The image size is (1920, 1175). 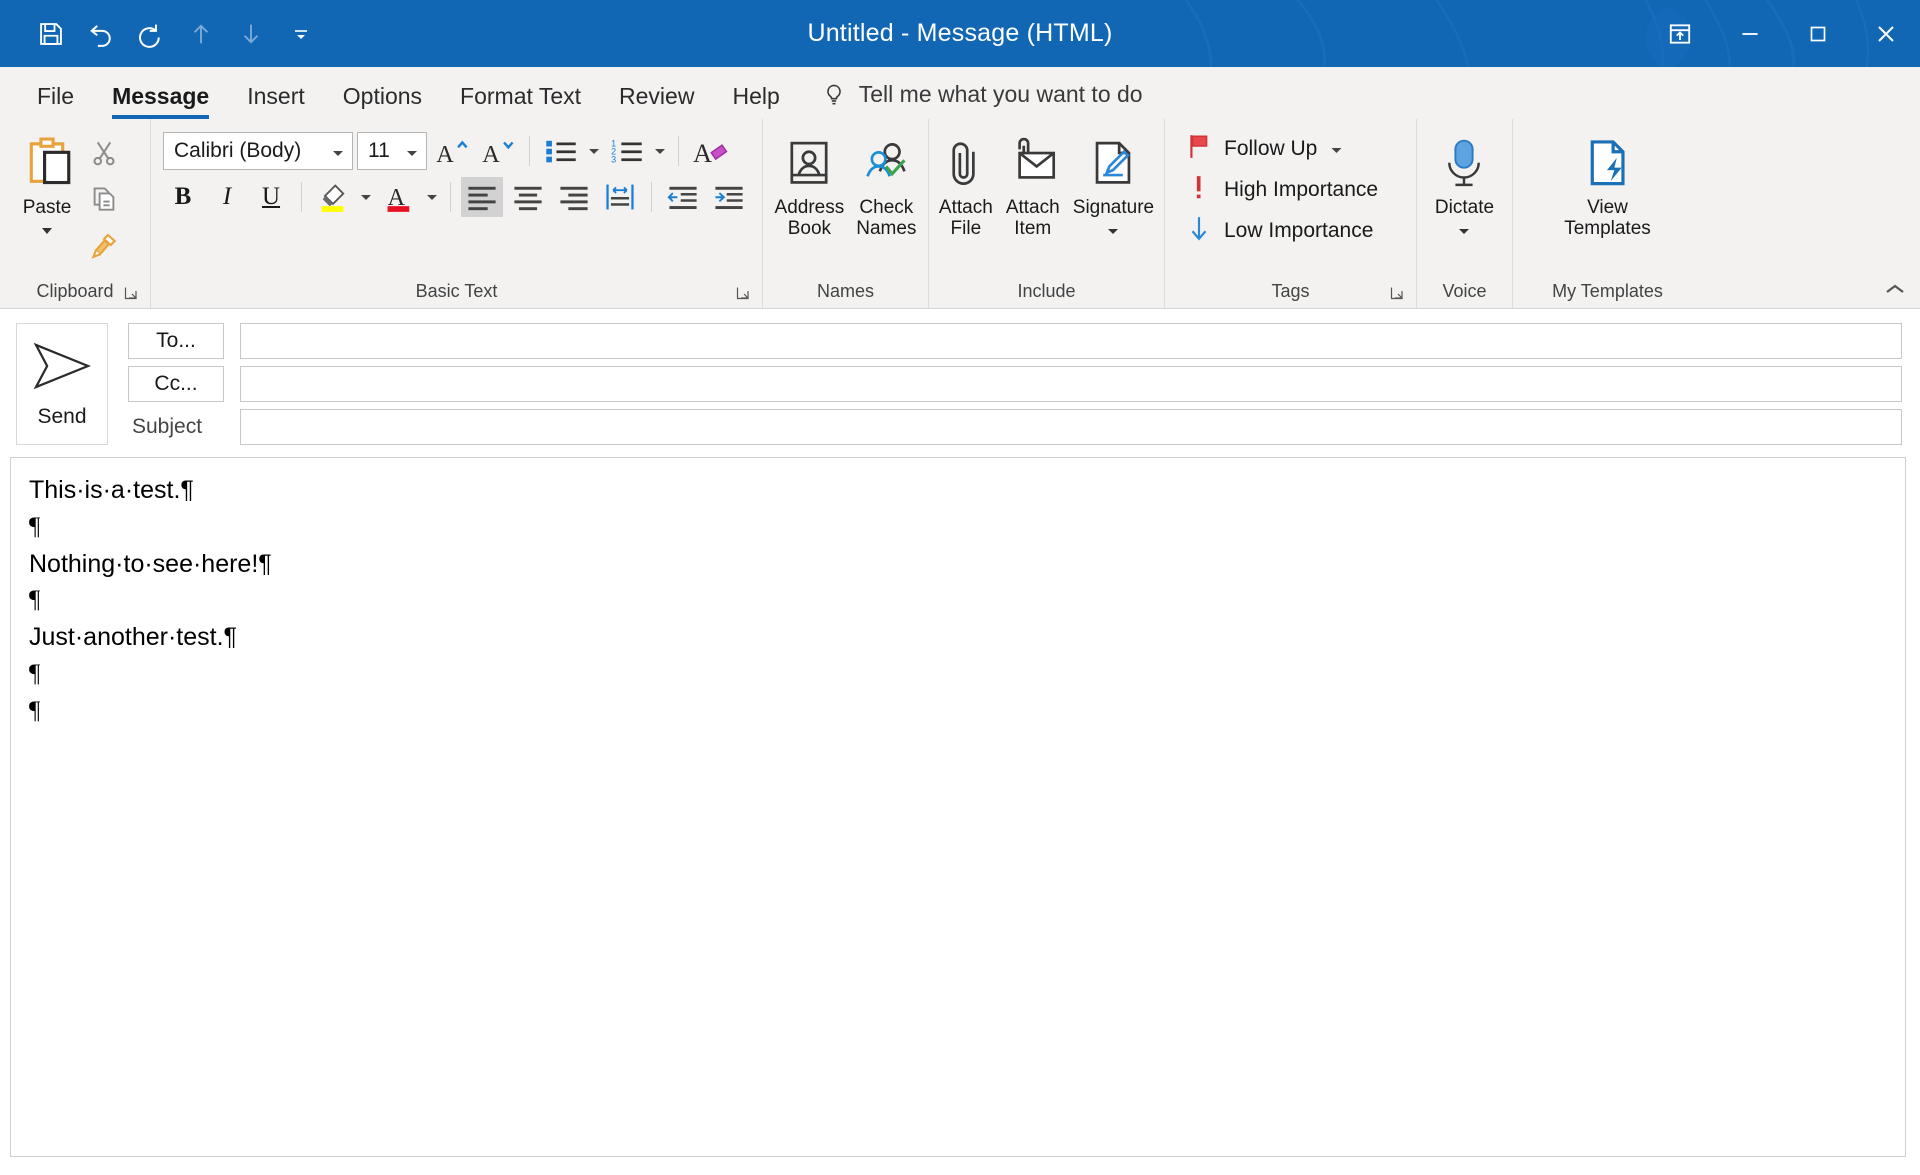 I want to click on font-color-chevron-down-icon, so click(x=432, y=197).